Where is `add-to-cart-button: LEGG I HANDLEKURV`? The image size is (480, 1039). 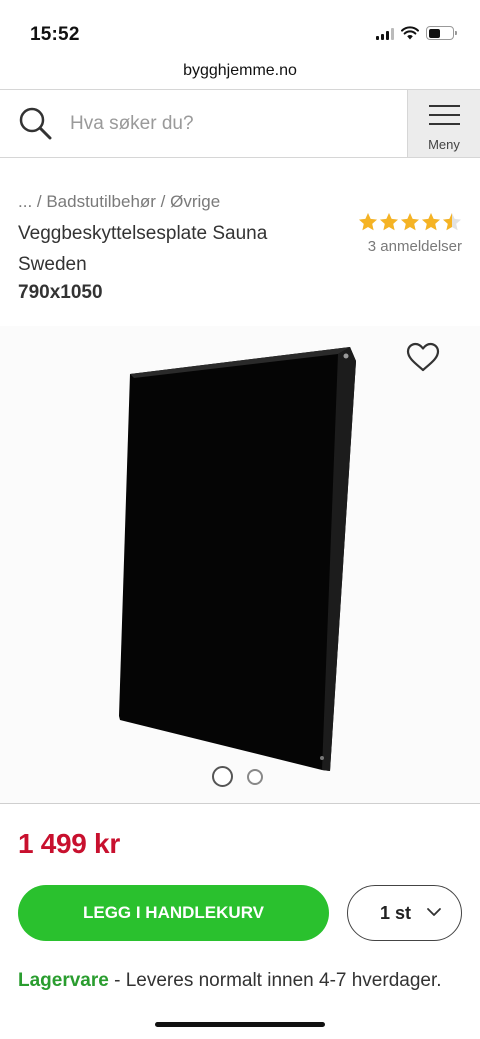
add-to-cart-button: LEGG I HANDLEKURV is located at coordinates (173, 913).